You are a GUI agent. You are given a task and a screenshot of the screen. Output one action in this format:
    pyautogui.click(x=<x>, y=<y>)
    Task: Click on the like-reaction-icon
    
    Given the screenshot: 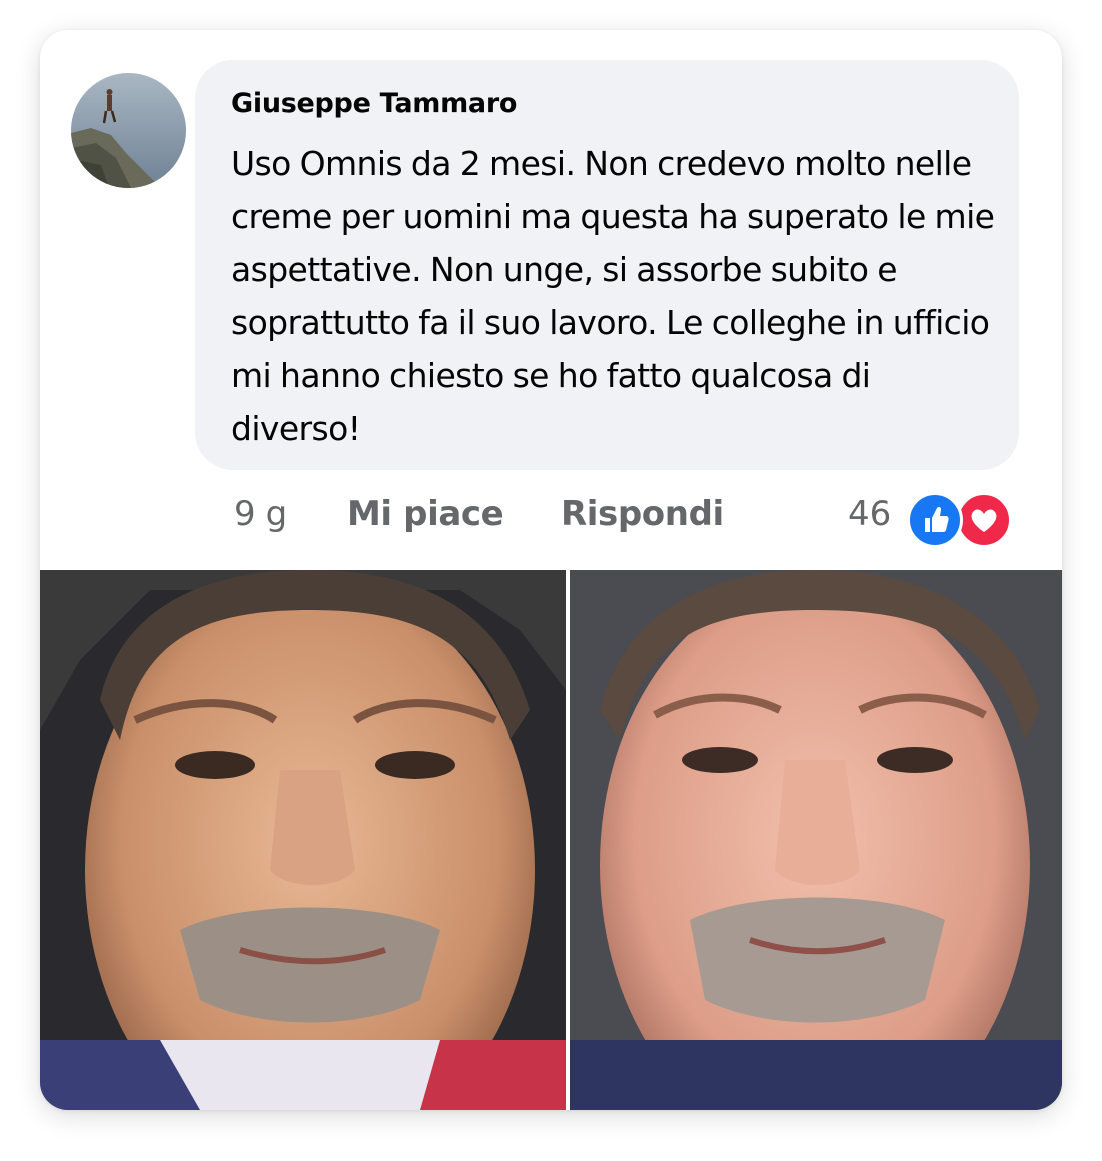 What is the action you would take?
    pyautogui.click(x=935, y=520)
    